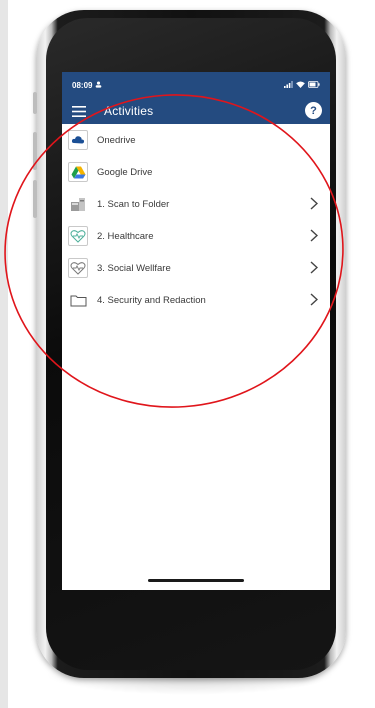 Image resolution: width=375 pixels, height=708 pixels. What do you see at coordinates (196, 140) in the screenshot?
I see `list-item-onedrive: Onedrive` at bounding box center [196, 140].